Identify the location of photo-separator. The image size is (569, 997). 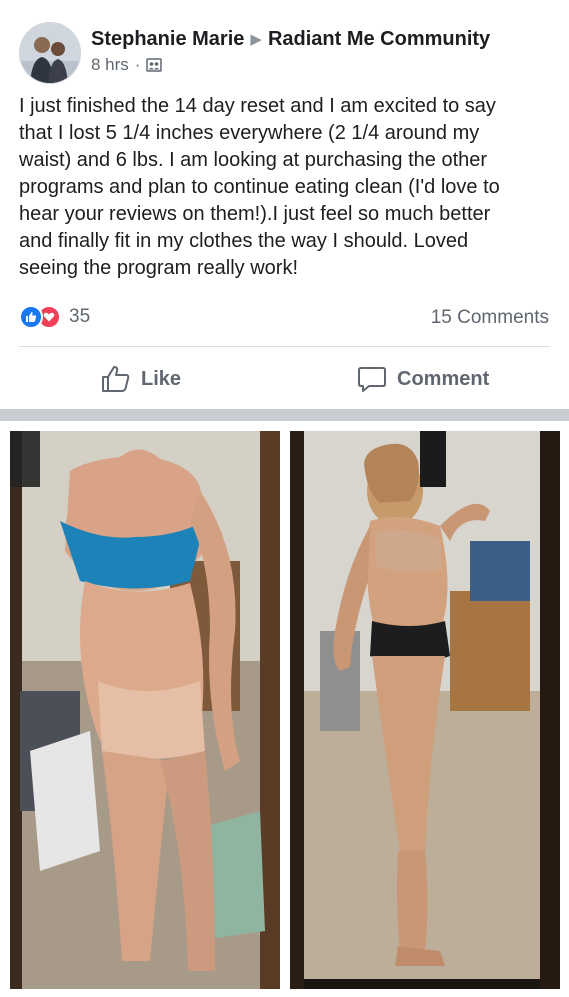
(284, 415).